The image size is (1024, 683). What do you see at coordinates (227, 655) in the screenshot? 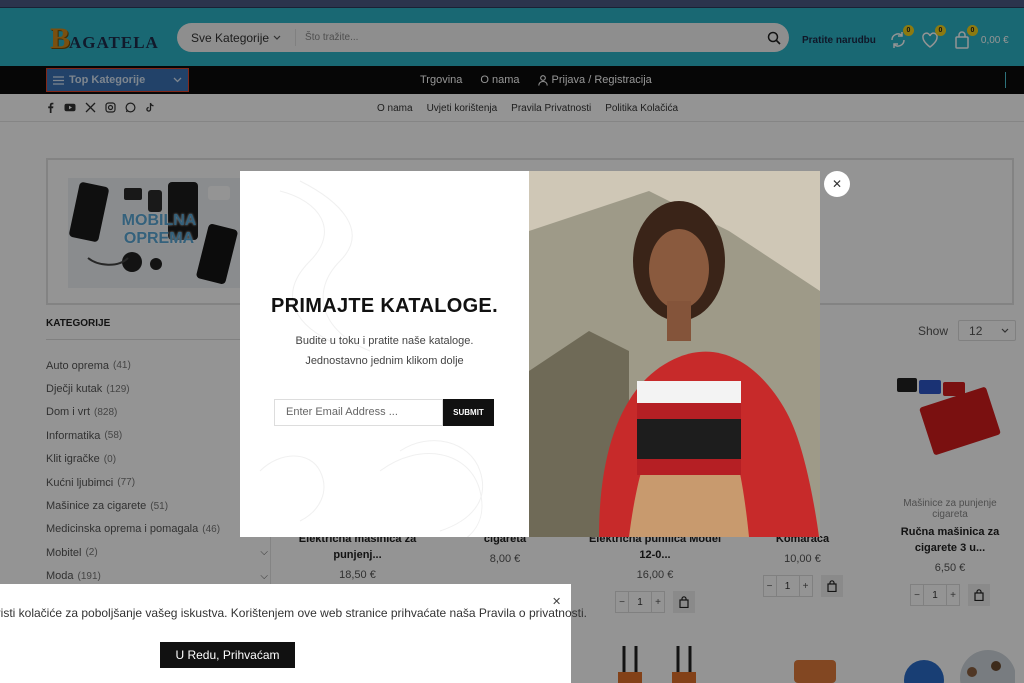
I see `accept-cookies-button: U Redu, Prihvaćam` at bounding box center [227, 655].